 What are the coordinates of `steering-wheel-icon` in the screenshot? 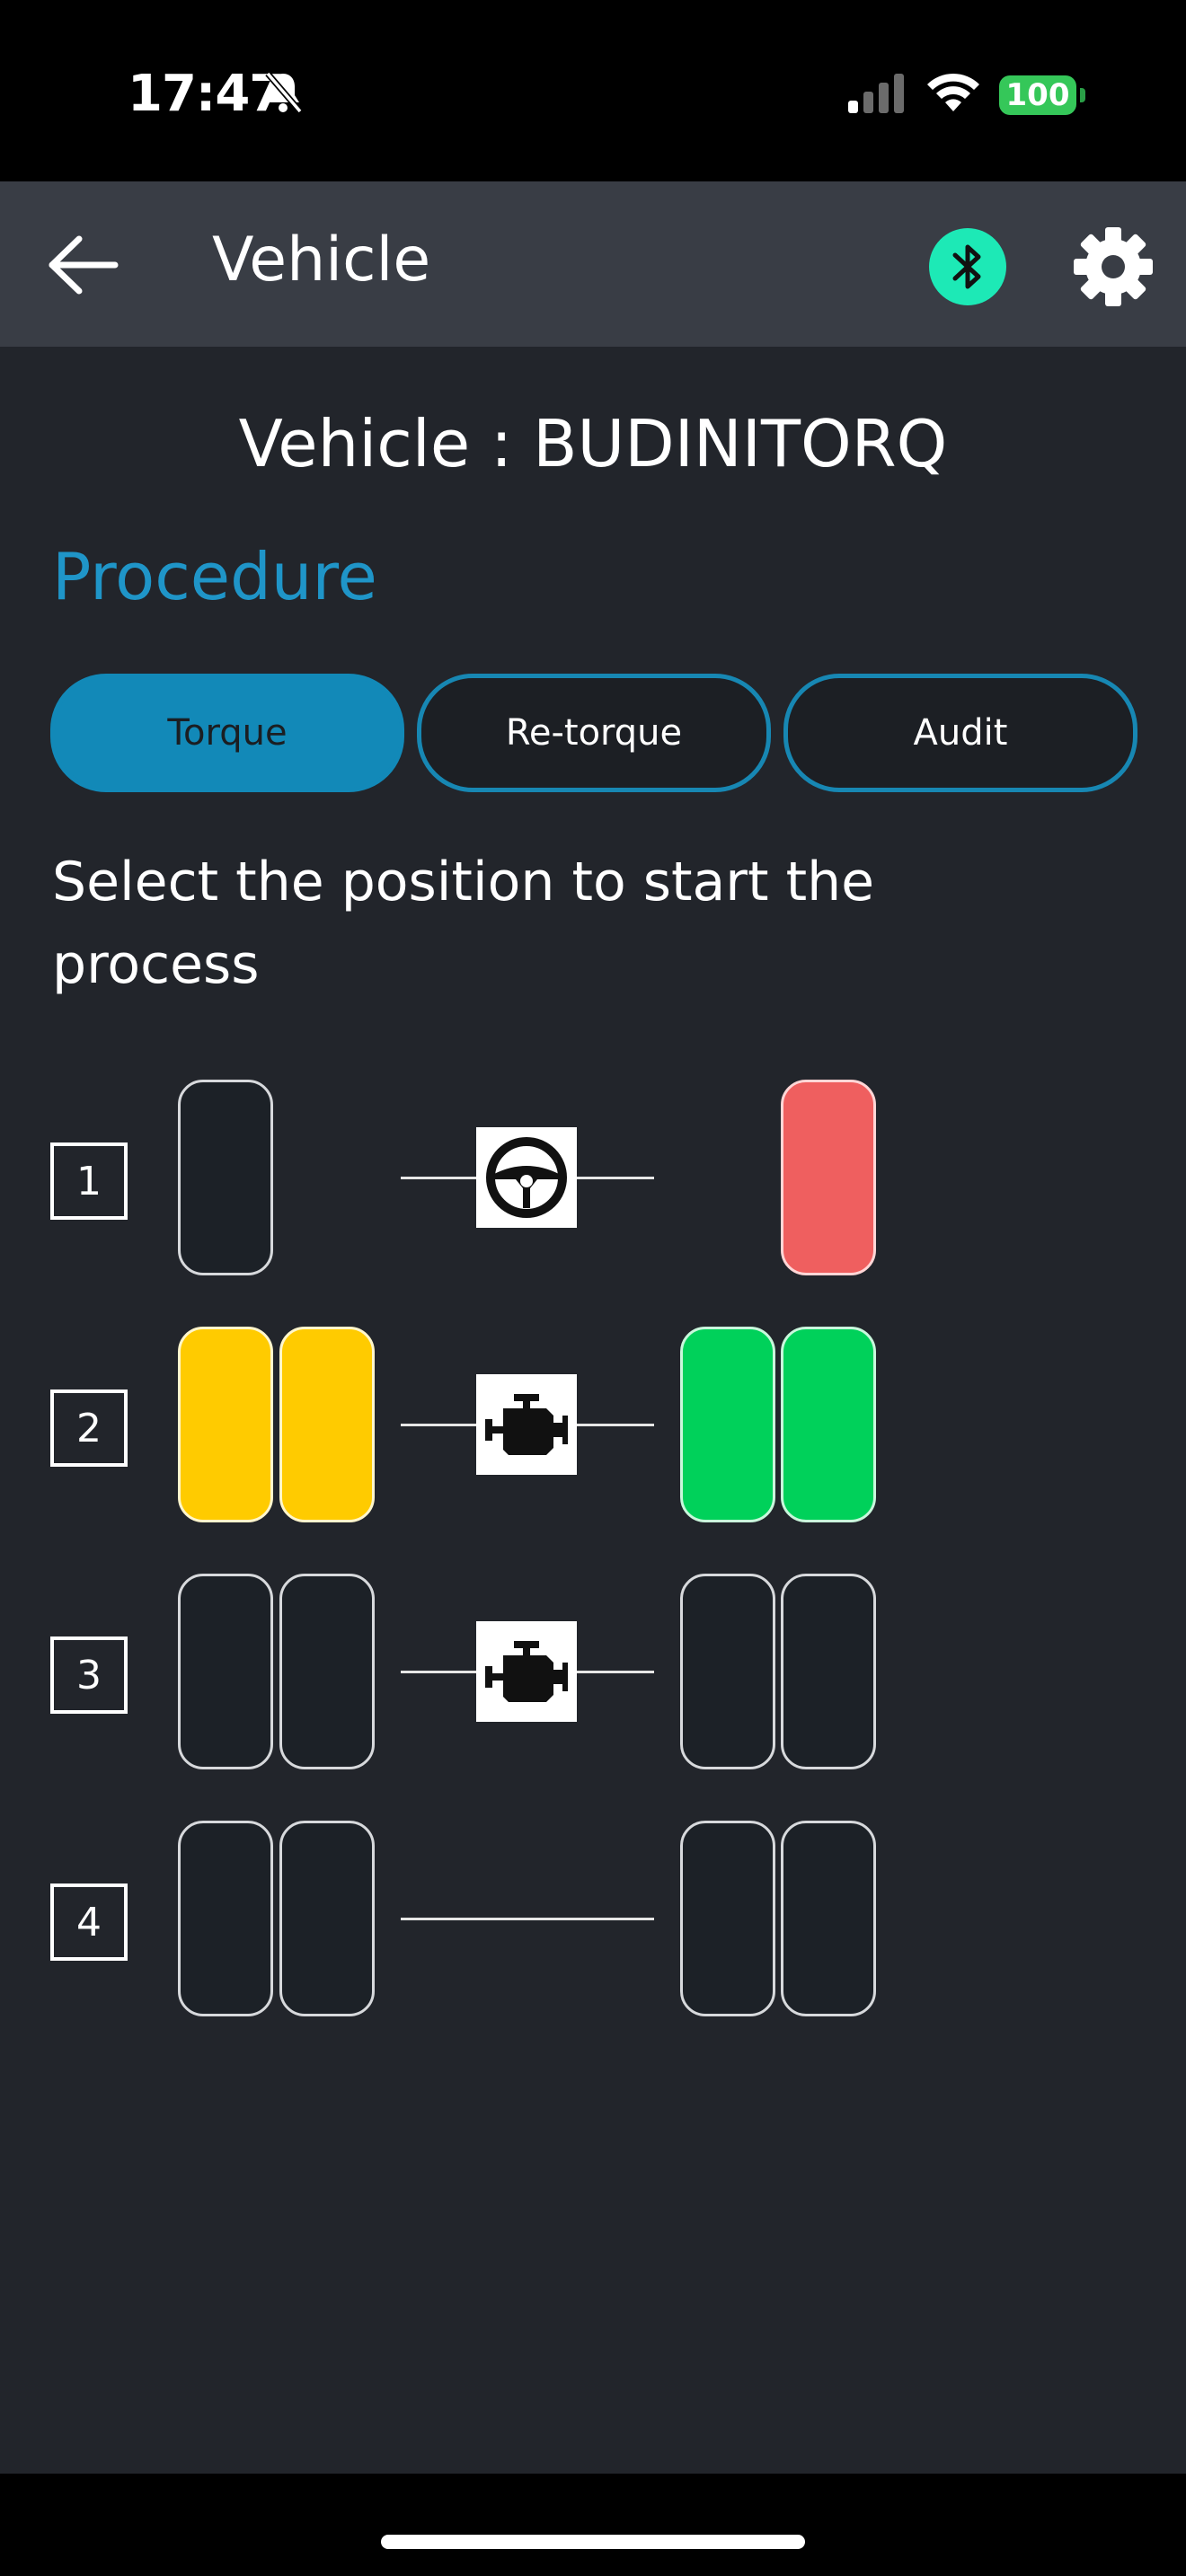 It's located at (526, 1177).